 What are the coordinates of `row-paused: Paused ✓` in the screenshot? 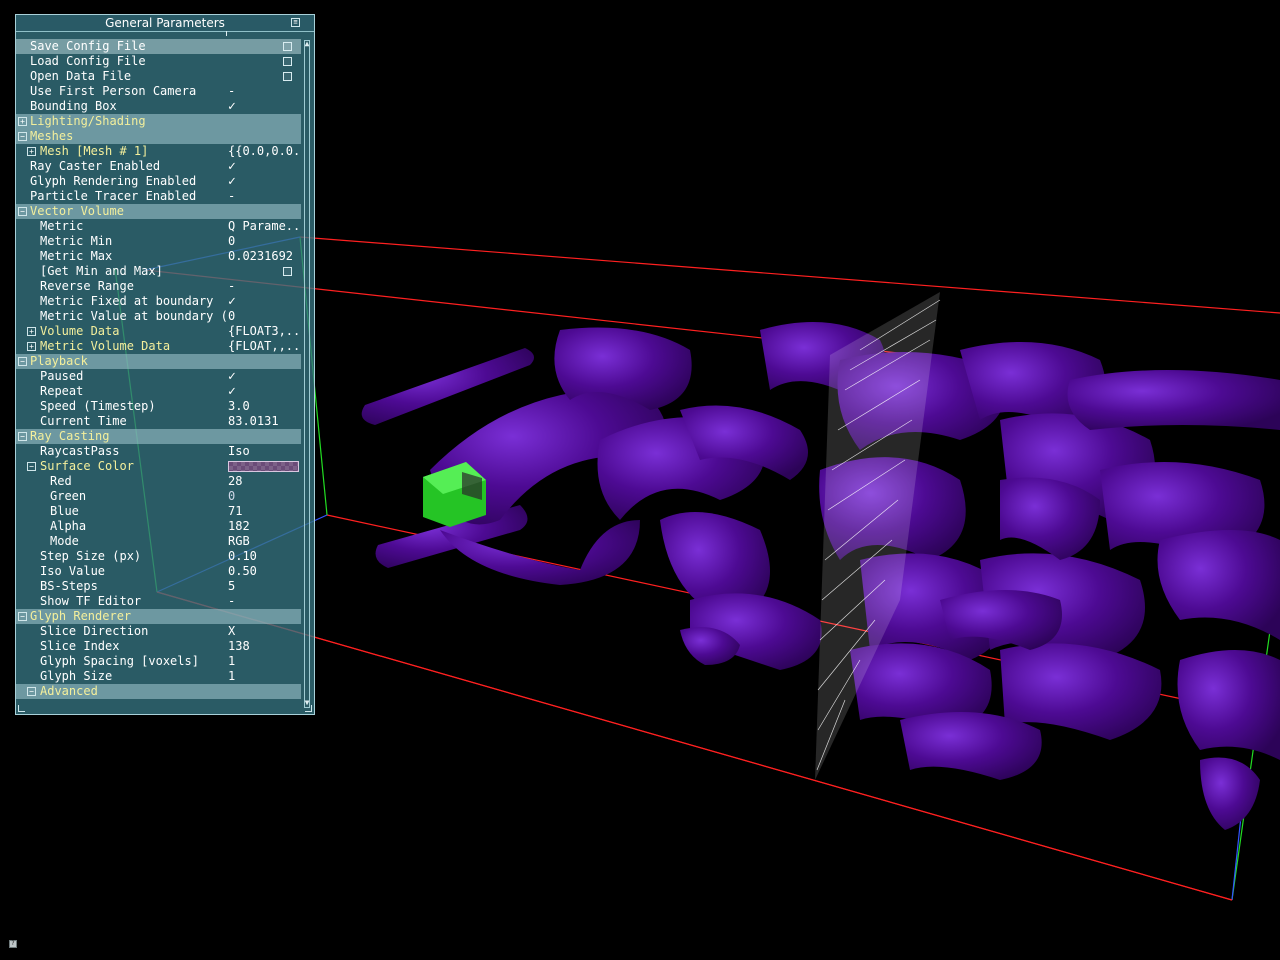 It's located at (158, 376).